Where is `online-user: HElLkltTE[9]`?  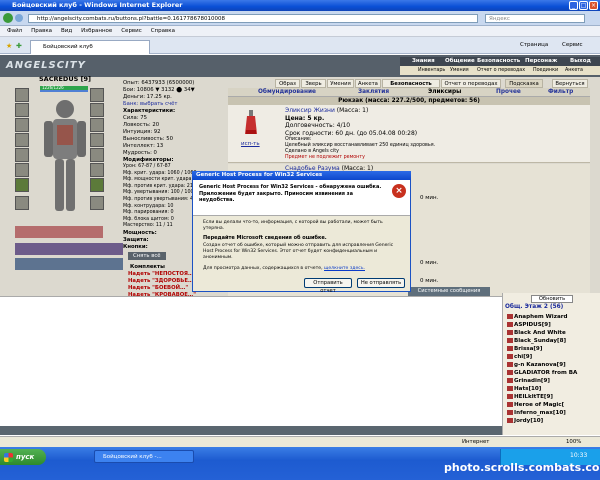
online-user: HElLkltTE[9] is located at coordinates (553, 397).